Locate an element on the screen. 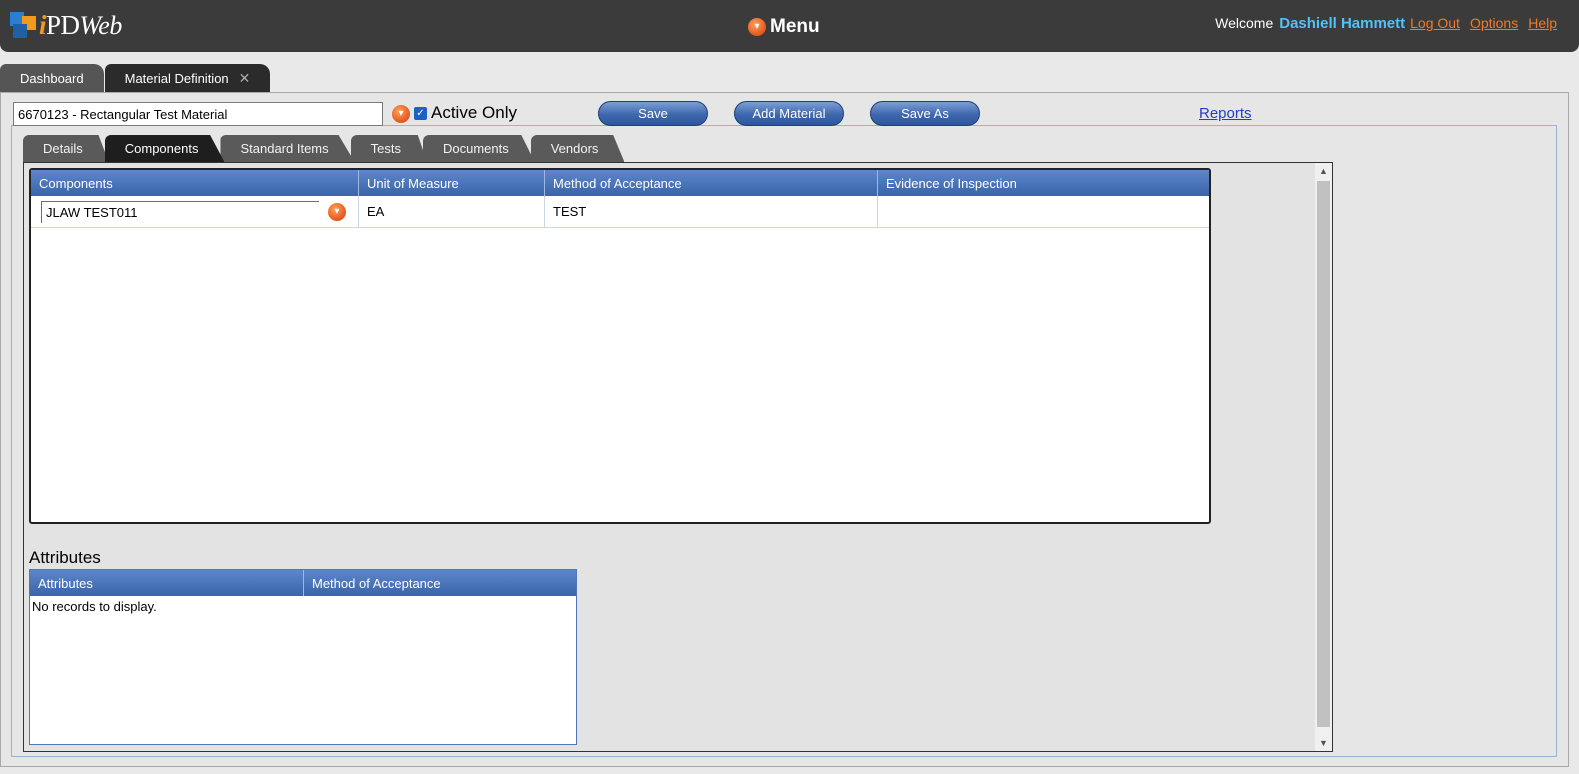 This screenshot has height=774, width=1579. save-as-button: Save As is located at coordinates (925, 113).